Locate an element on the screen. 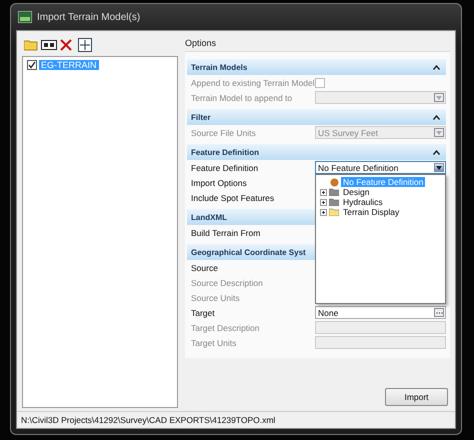 This screenshot has width=474, height=440. field-value: US Survey Feet is located at coordinates (348, 133).